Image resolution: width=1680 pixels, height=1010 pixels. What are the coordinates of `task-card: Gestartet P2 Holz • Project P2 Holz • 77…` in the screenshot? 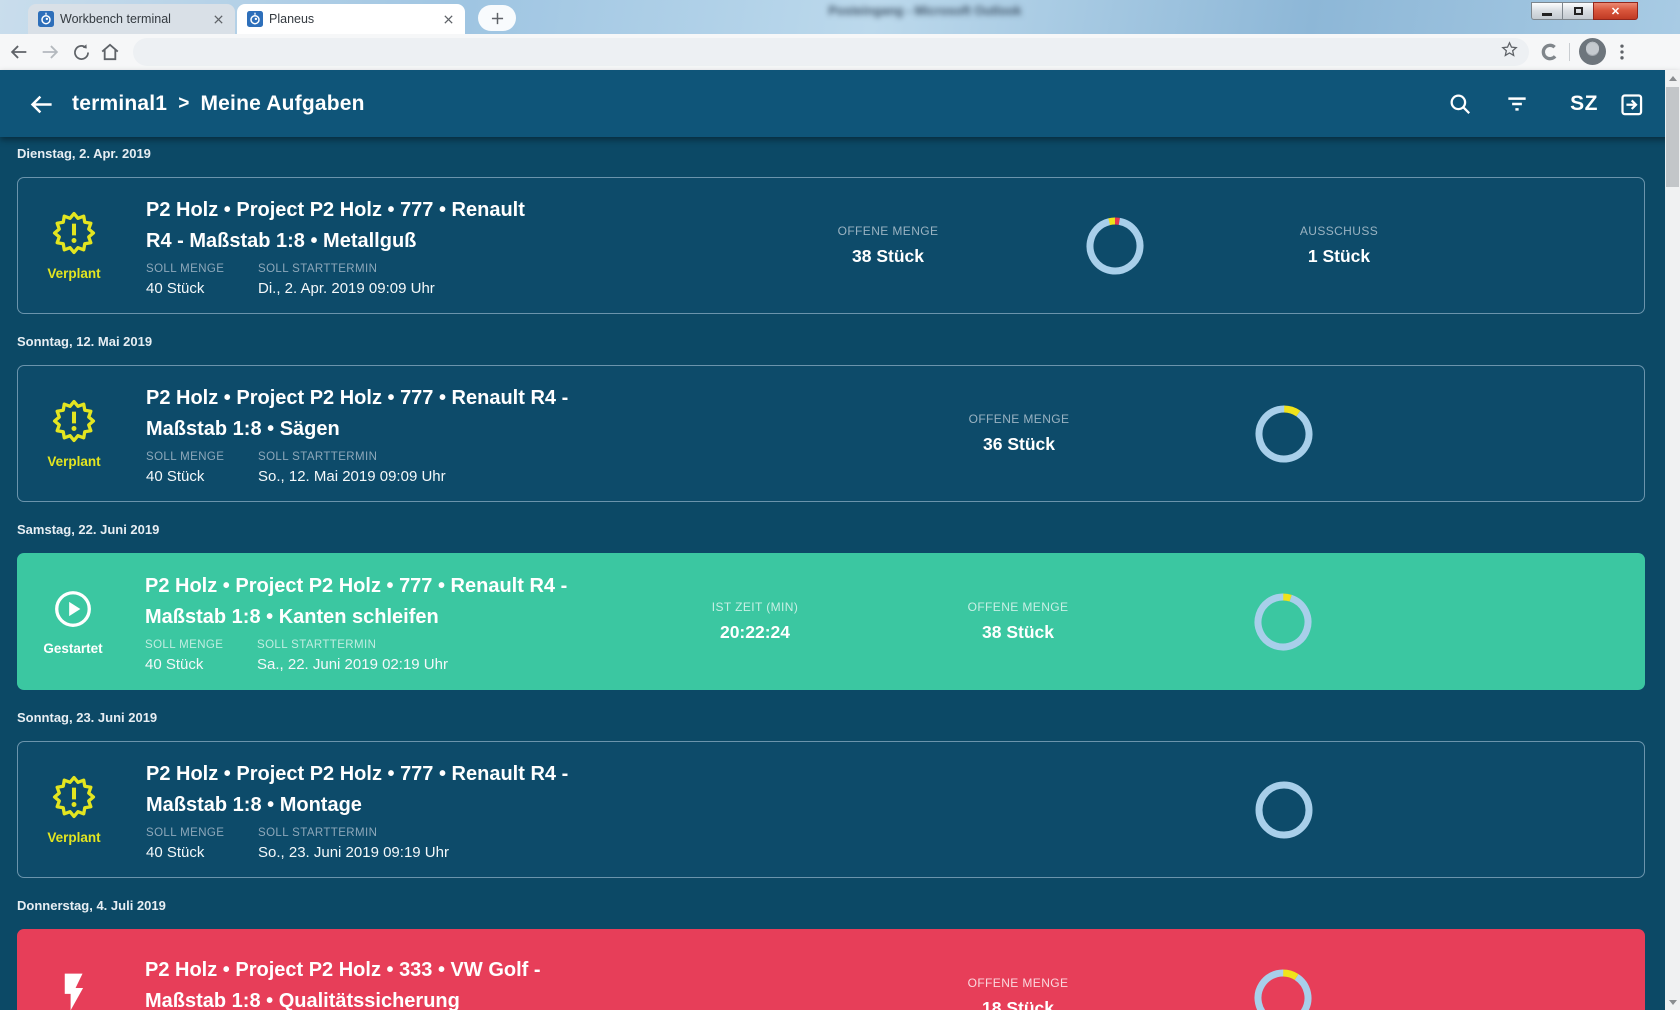 It's located at (831, 621).